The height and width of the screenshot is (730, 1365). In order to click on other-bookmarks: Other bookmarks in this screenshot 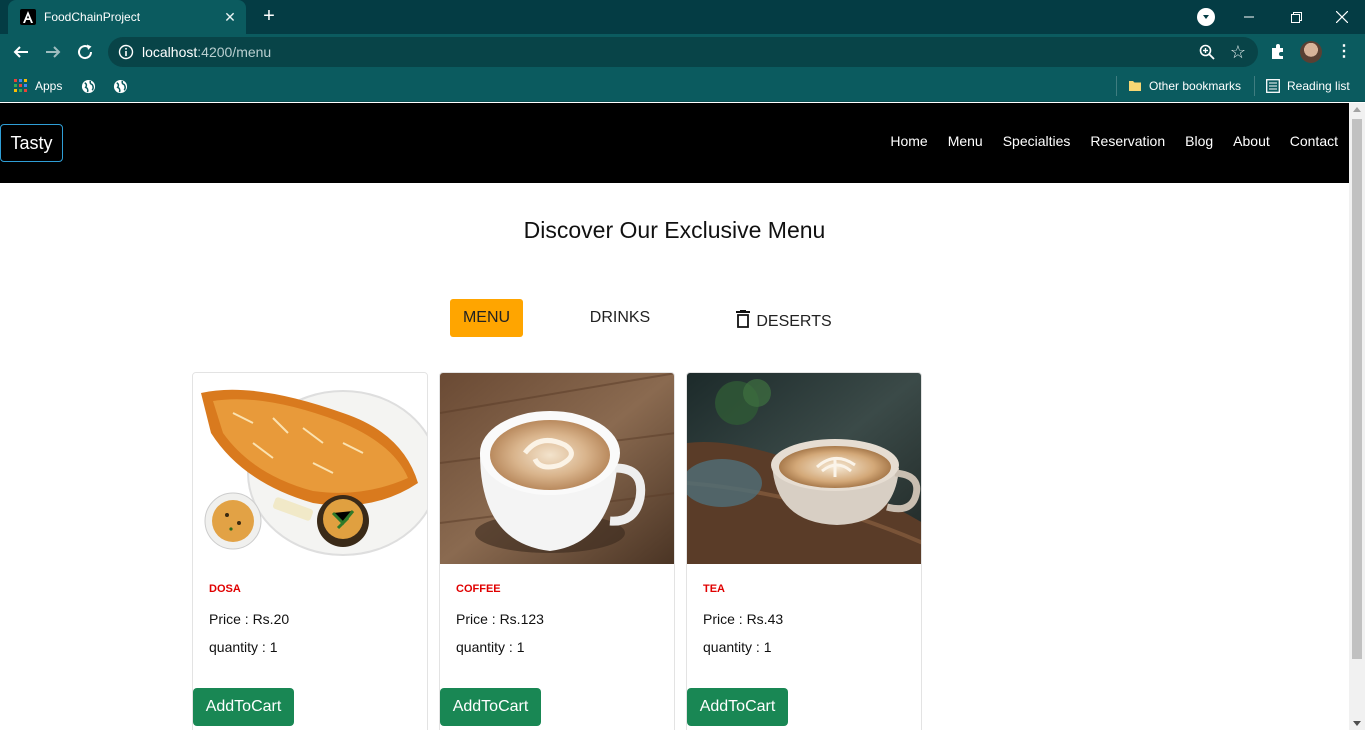, I will do `click(1184, 86)`.